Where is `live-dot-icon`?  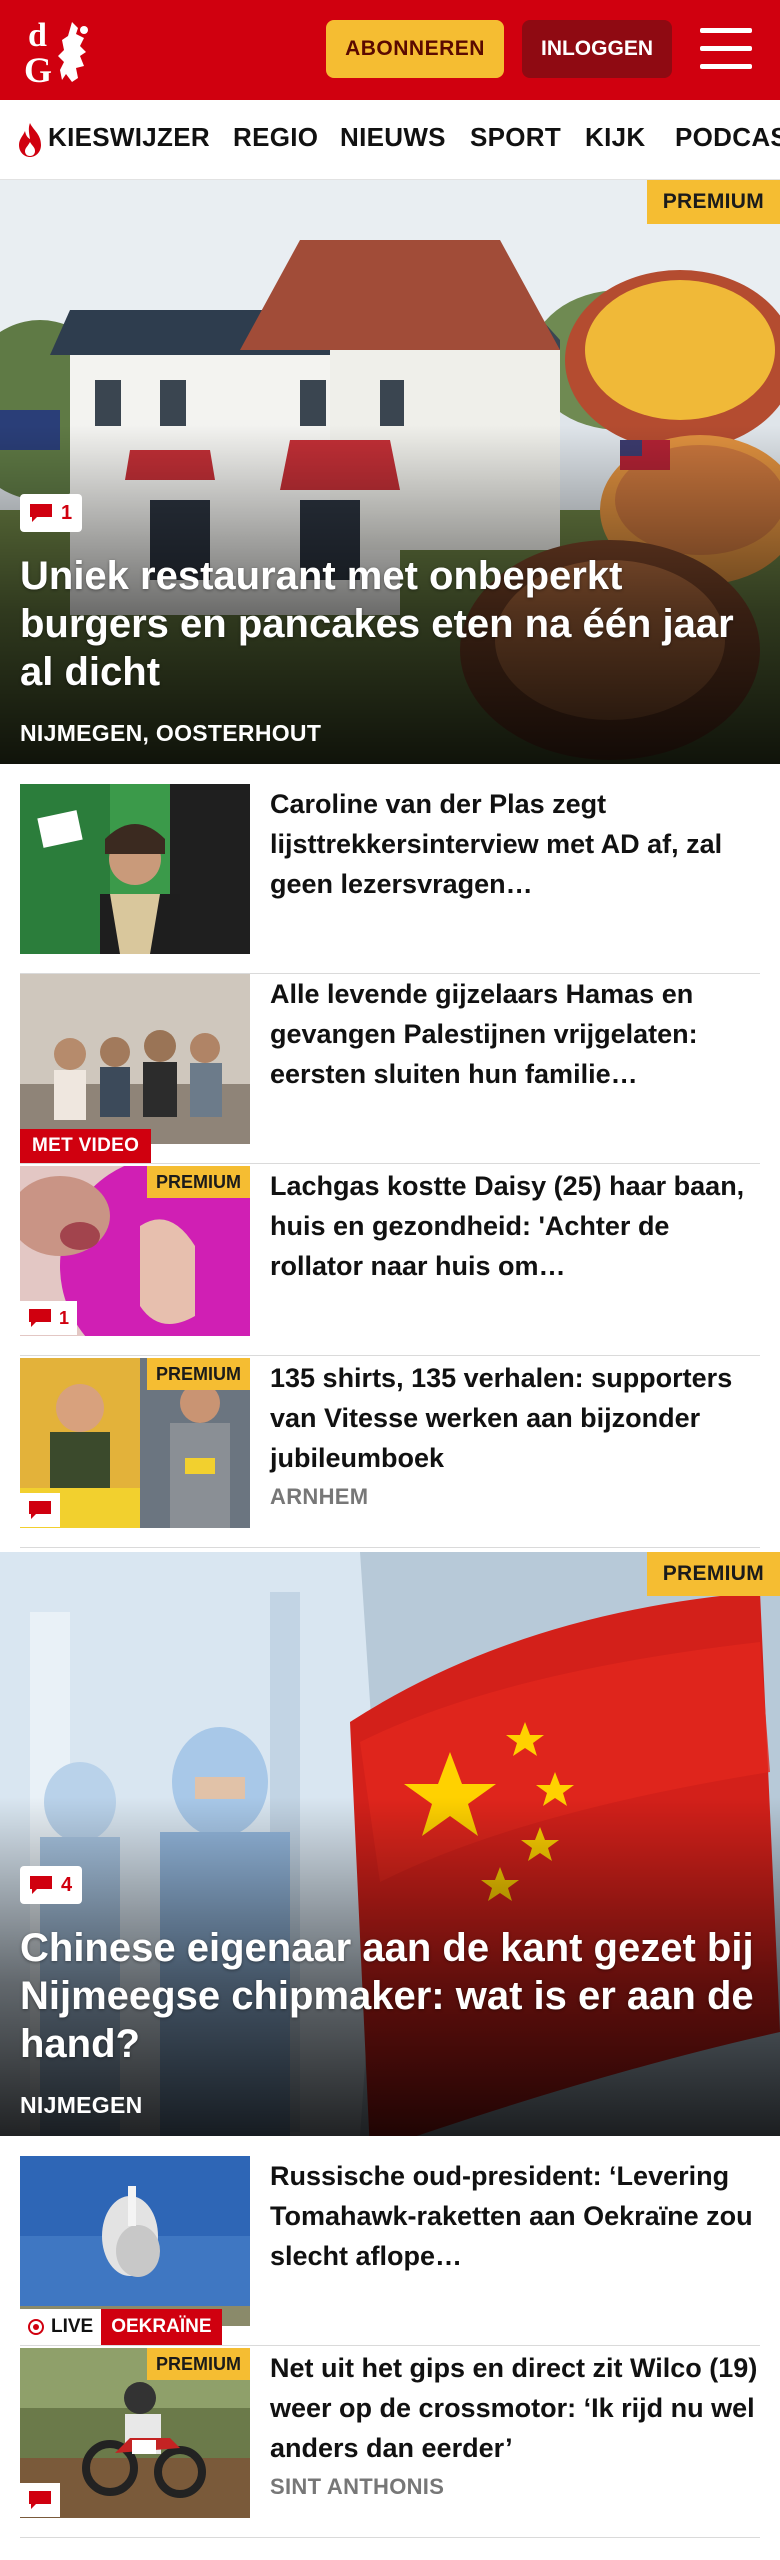 live-dot-icon is located at coordinates (36, 2327).